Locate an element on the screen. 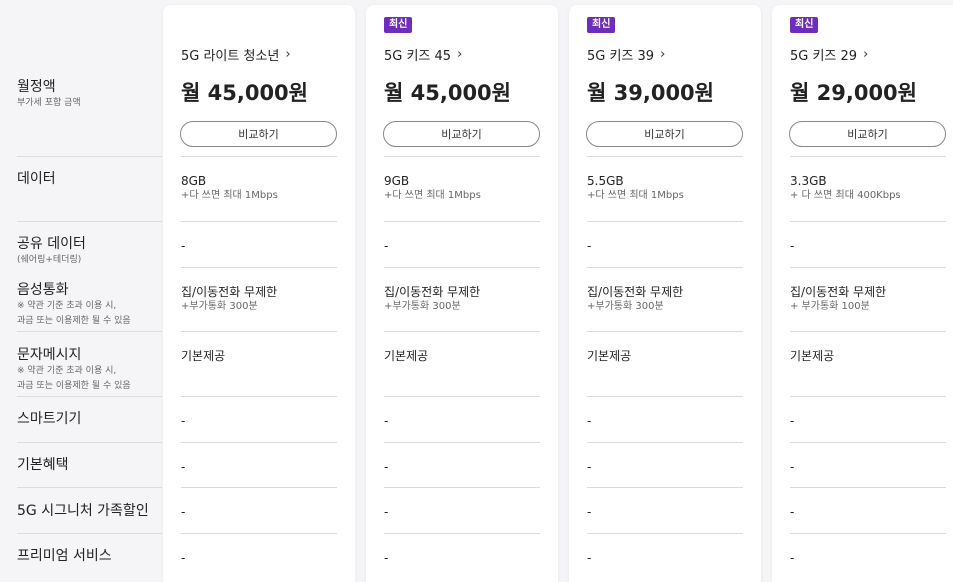  family-discount-cell: - is located at coordinates (868, 512).